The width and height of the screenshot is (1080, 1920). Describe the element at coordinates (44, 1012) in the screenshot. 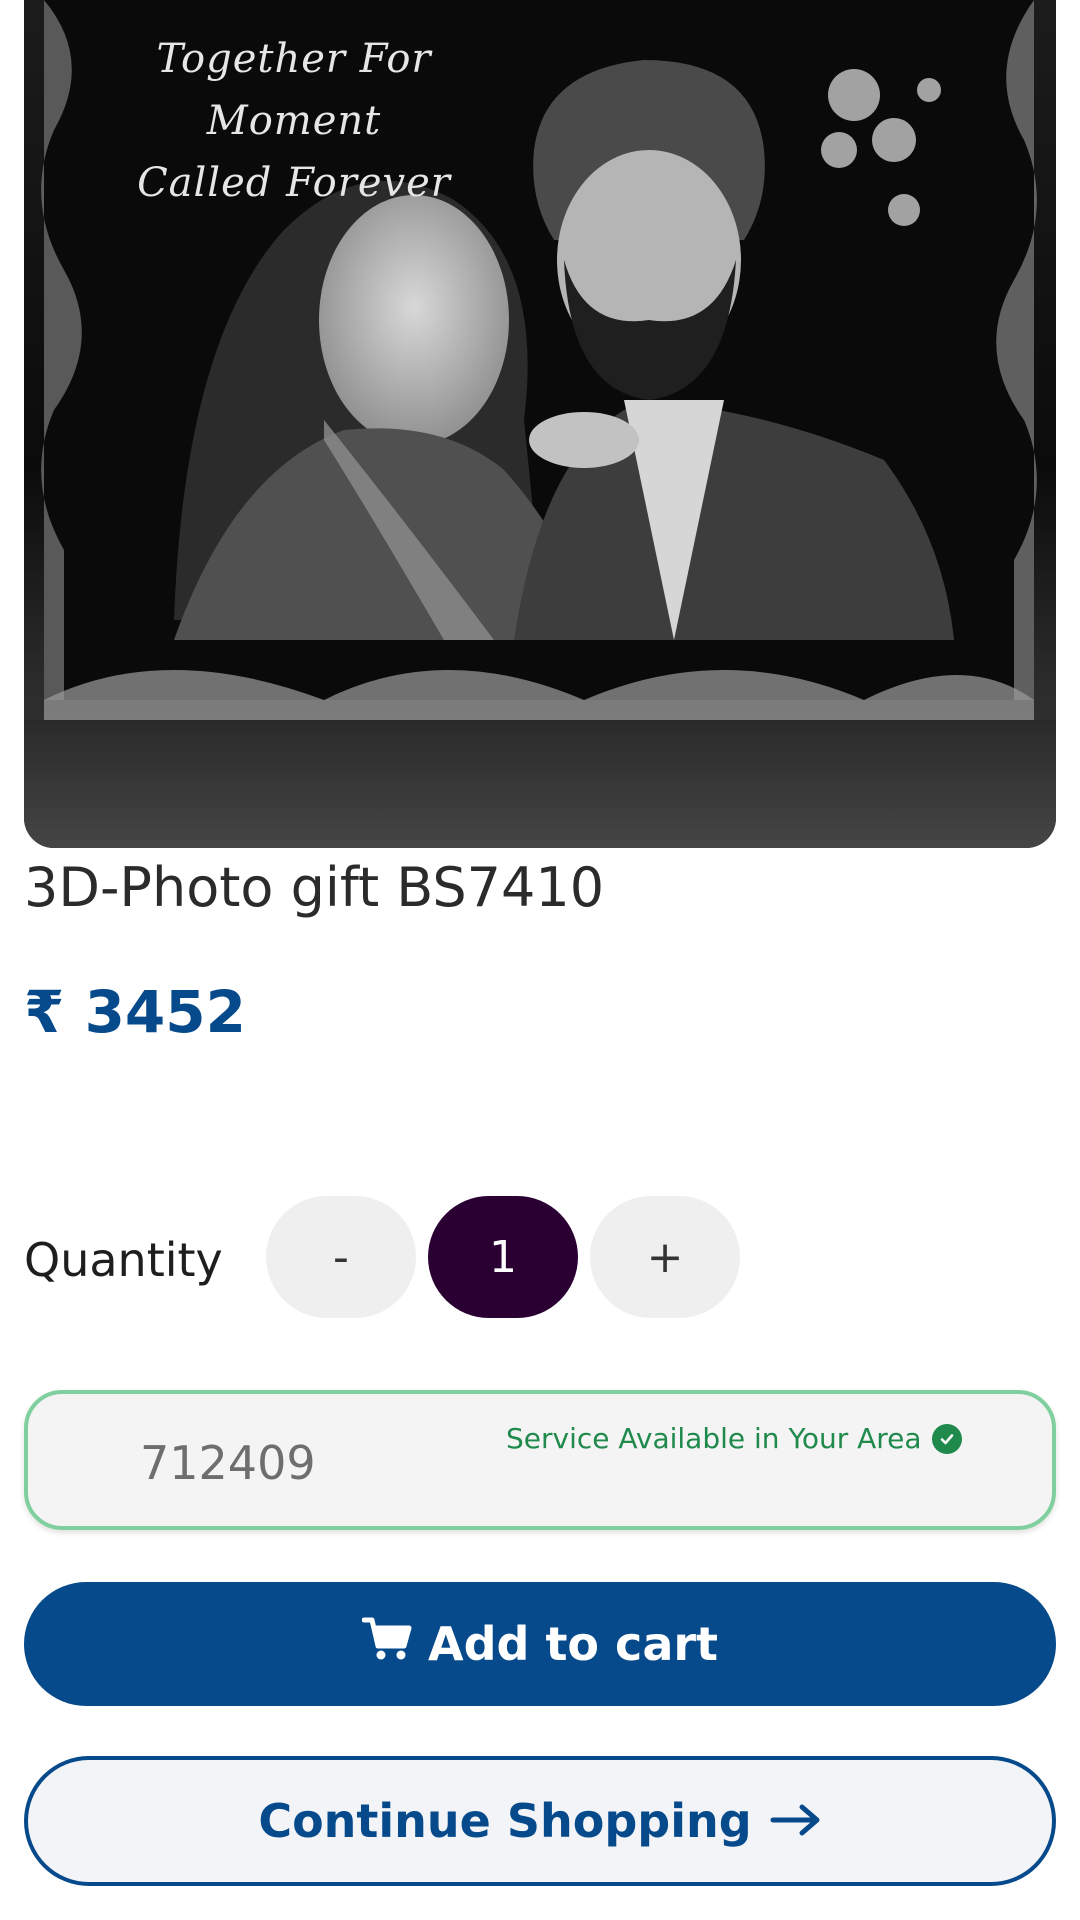

I see `currency-symbol: ₹` at that location.